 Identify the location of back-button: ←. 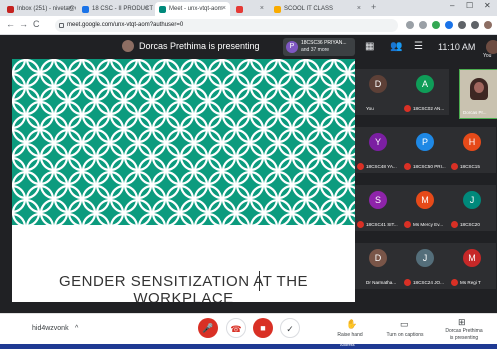
(10, 24).